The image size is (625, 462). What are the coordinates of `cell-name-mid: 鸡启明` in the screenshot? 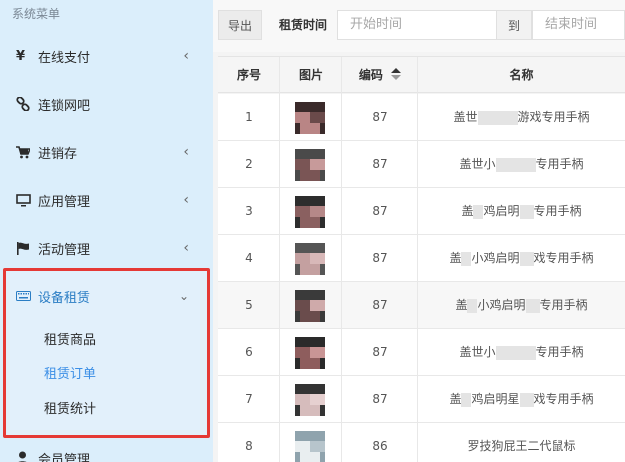 It's located at (501, 211).